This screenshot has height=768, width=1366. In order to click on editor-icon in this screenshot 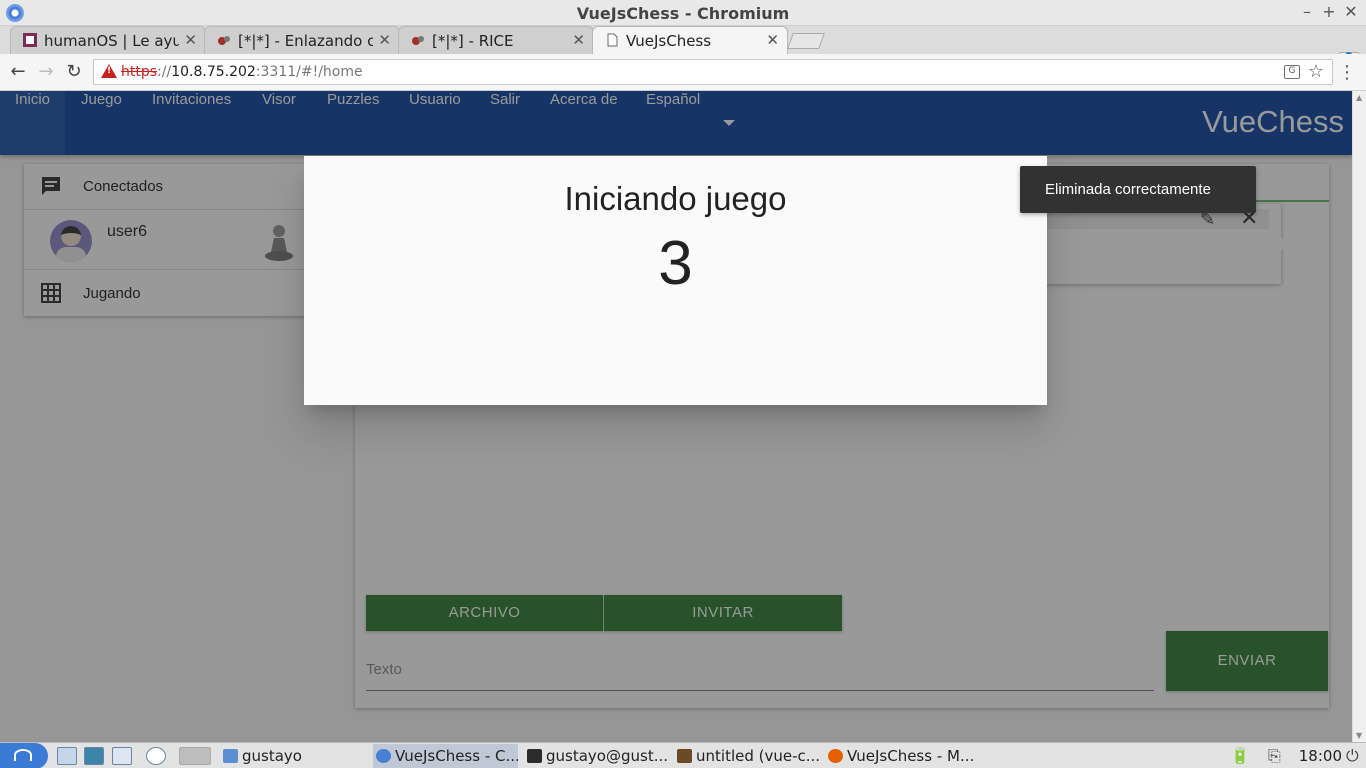, I will do `click(684, 756)`.